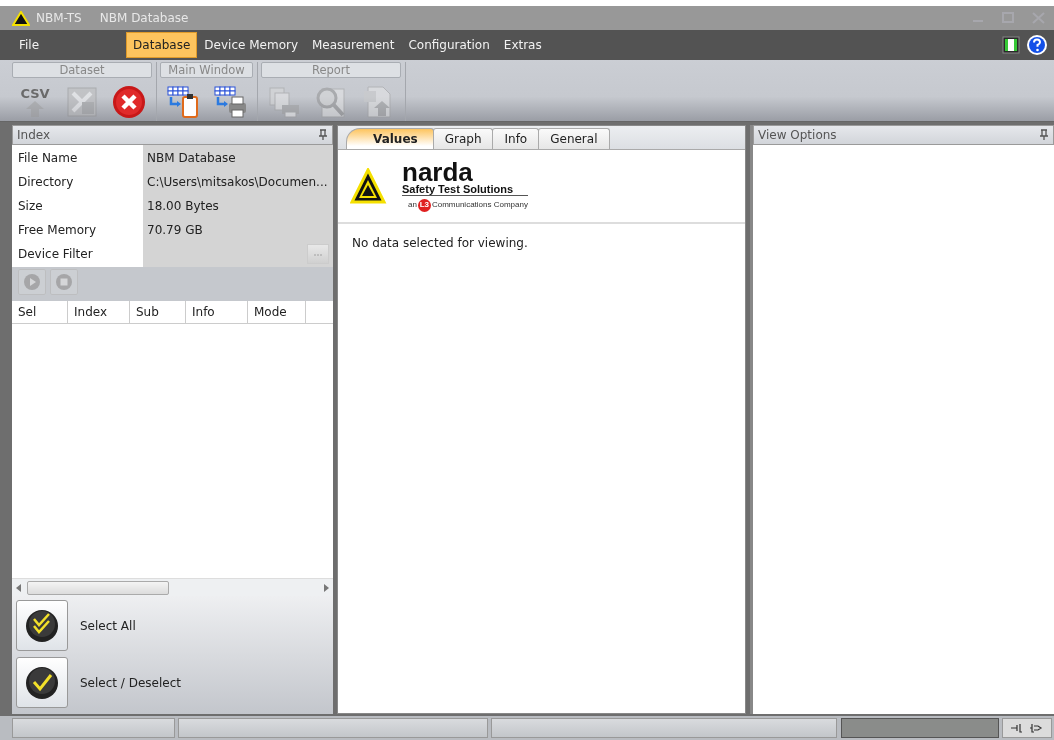 Image resolution: width=1054 pixels, height=740 pixels. What do you see at coordinates (217, 312) in the screenshot?
I see `column-header: Info` at bounding box center [217, 312].